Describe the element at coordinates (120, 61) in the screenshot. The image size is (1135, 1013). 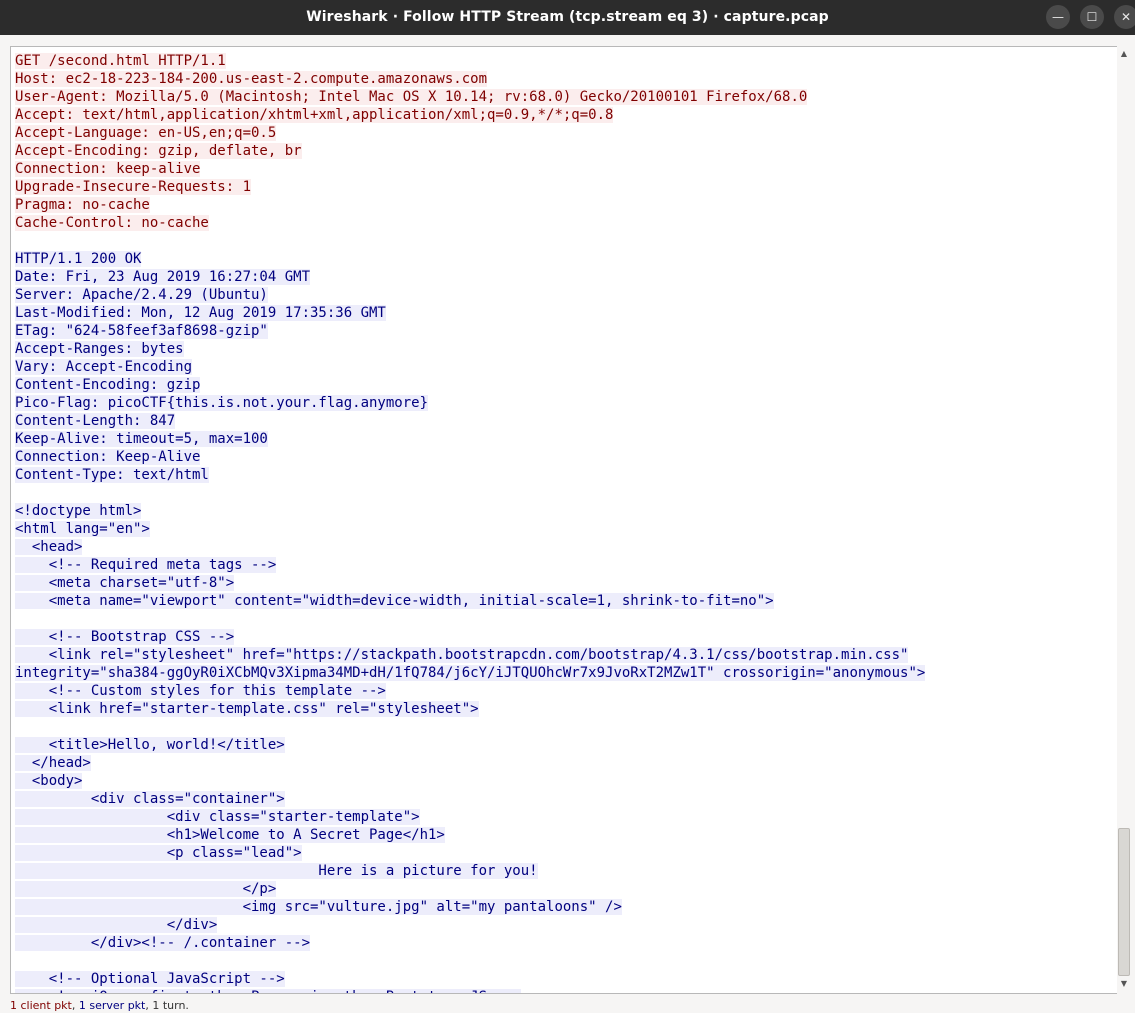
I see `client-text: GET /second.html HTTP/1.1` at that location.